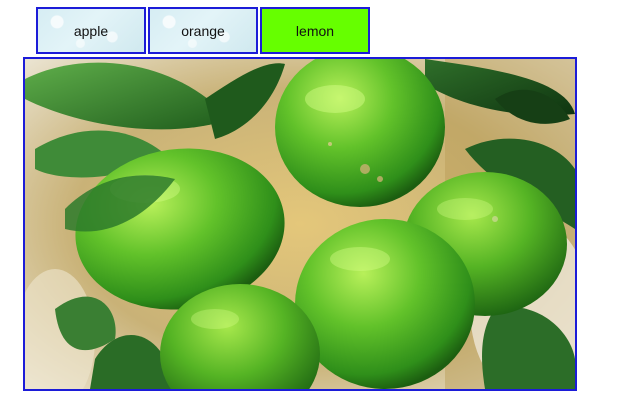 Image resolution: width=632 pixels, height=410 pixels. I want to click on tab-lemon-label: lemon, so click(315, 30).